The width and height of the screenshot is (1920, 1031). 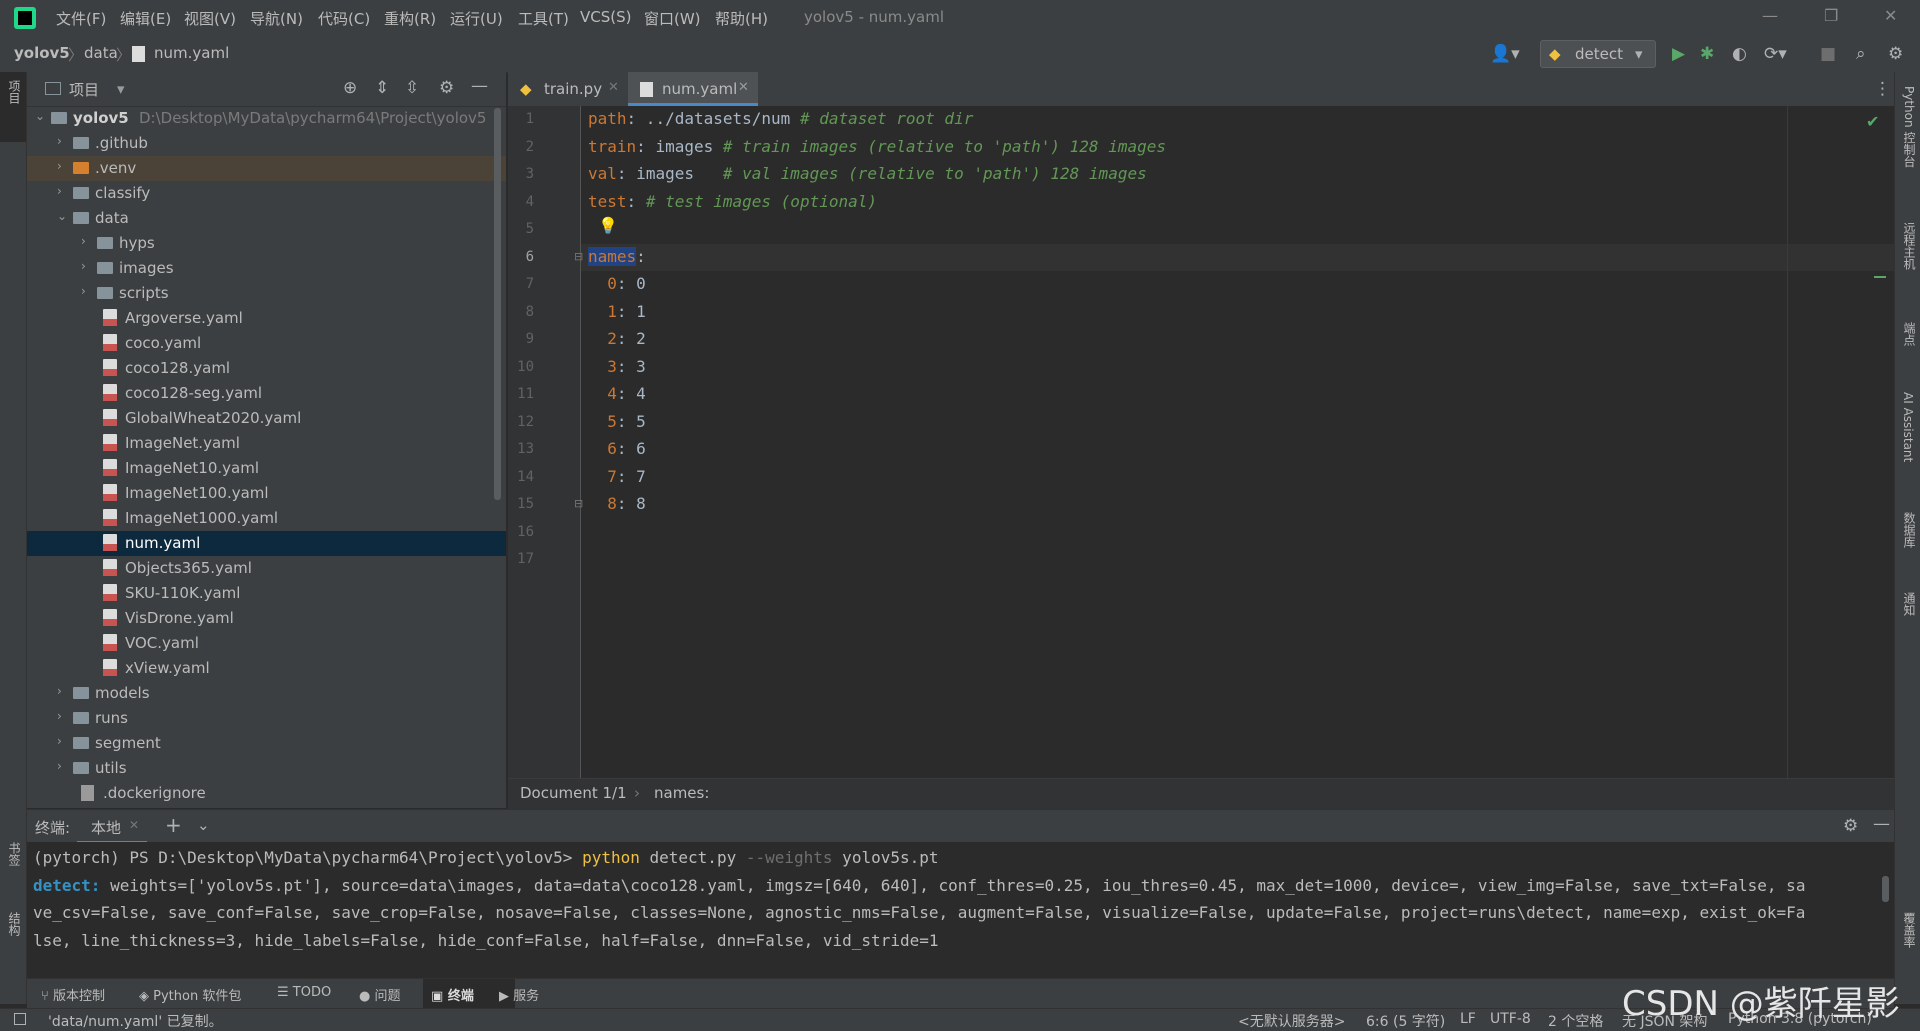 I want to click on tree-item-file: Argoverse.yaml, so click(x=266, y=318).